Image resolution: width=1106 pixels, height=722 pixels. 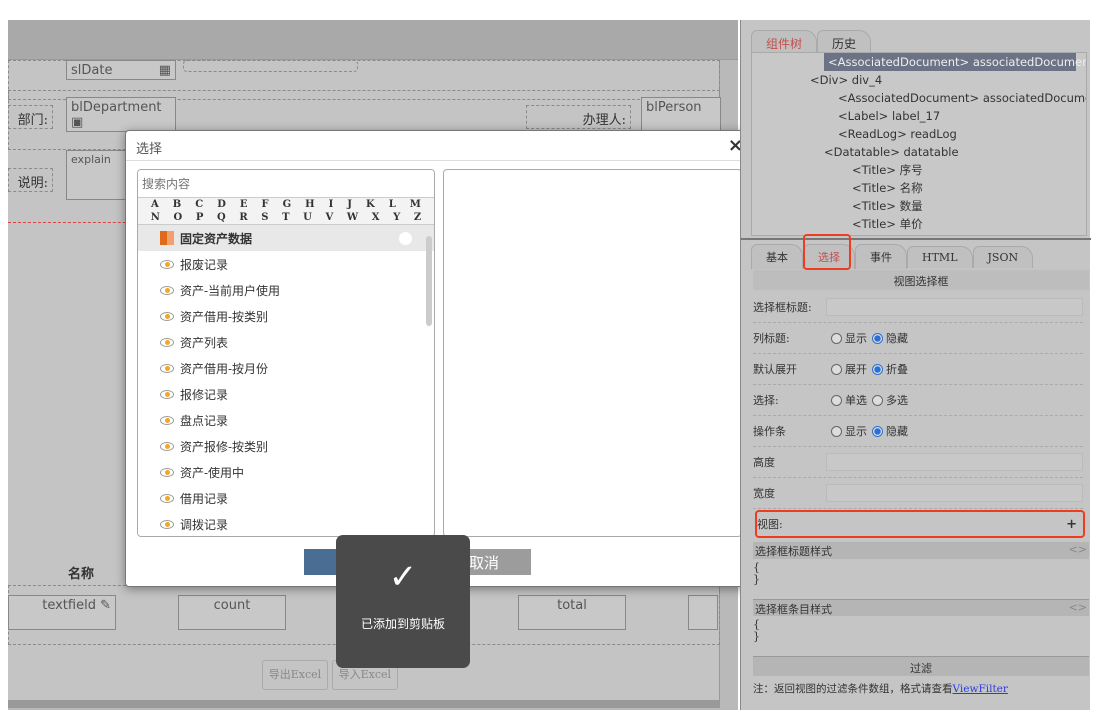 What do you see at coordinates (877, 400) in the screenshot?
I see `radio-multi` at bounding box center [877, 400].